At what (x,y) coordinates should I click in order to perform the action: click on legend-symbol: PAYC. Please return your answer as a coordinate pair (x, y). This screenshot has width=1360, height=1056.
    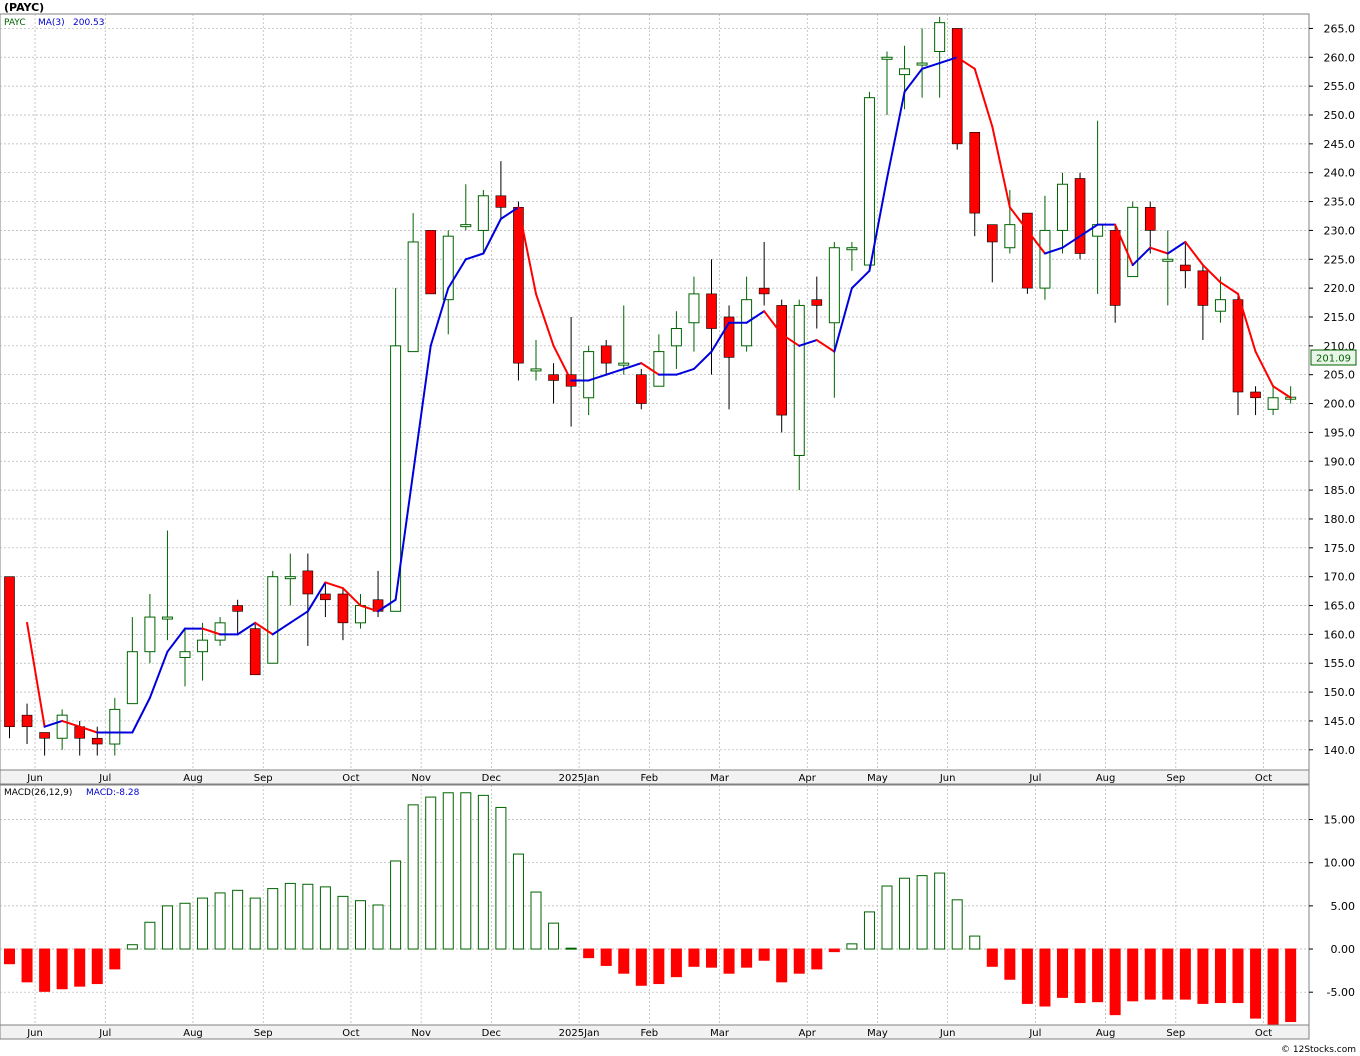
    Looking at the image, I should click on (15, 23).